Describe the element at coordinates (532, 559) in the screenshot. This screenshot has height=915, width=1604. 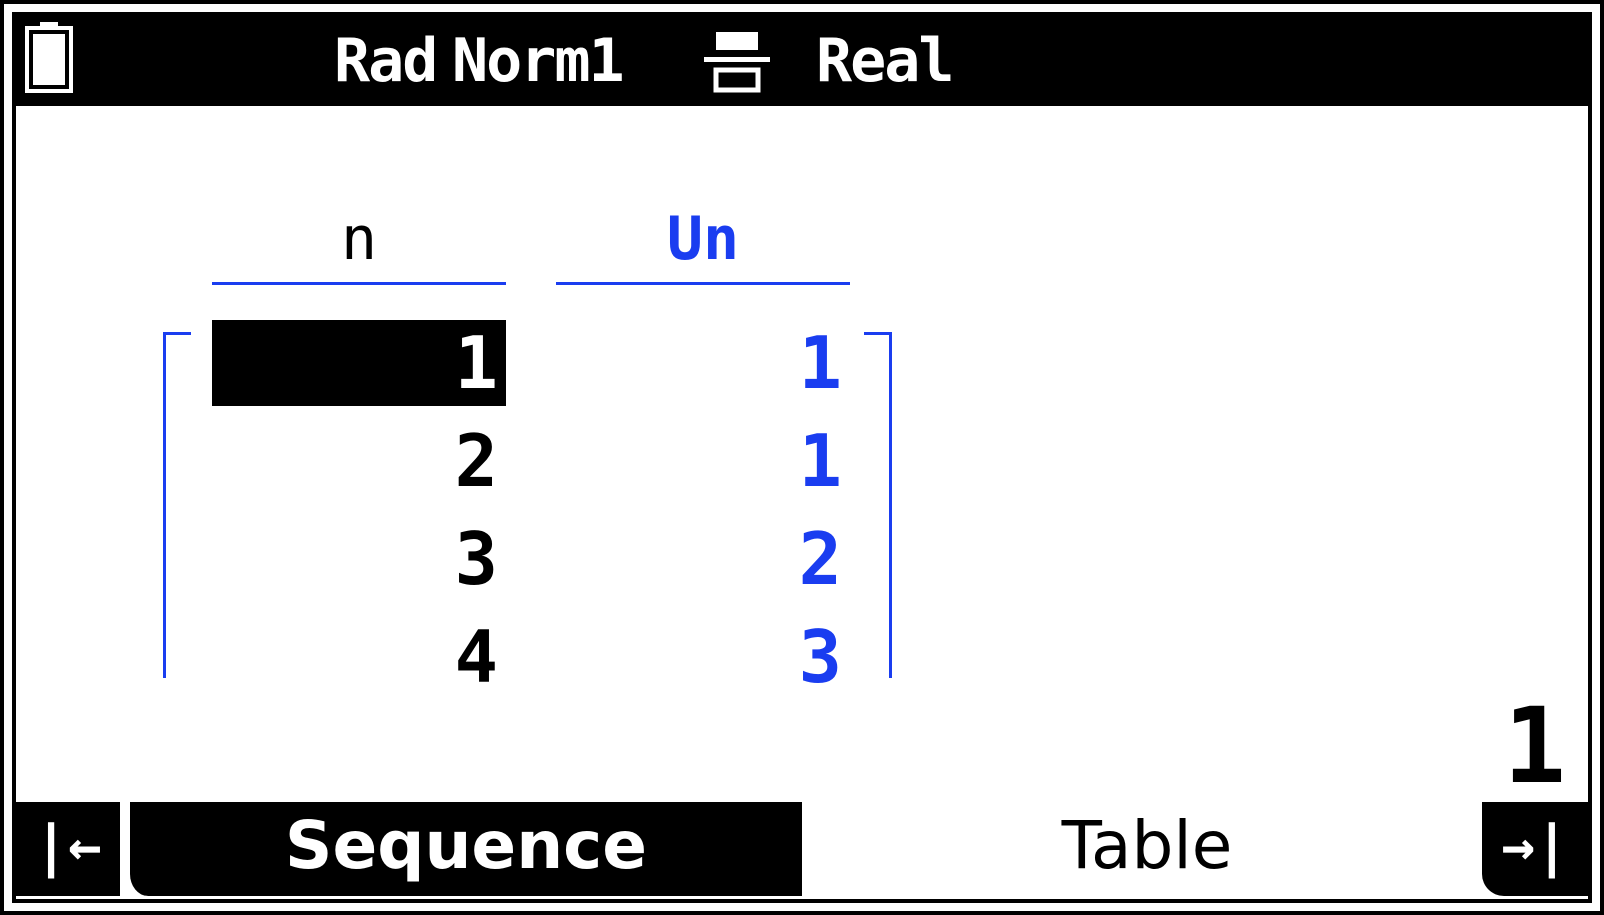
I see `table-row: 3 2` at that location.